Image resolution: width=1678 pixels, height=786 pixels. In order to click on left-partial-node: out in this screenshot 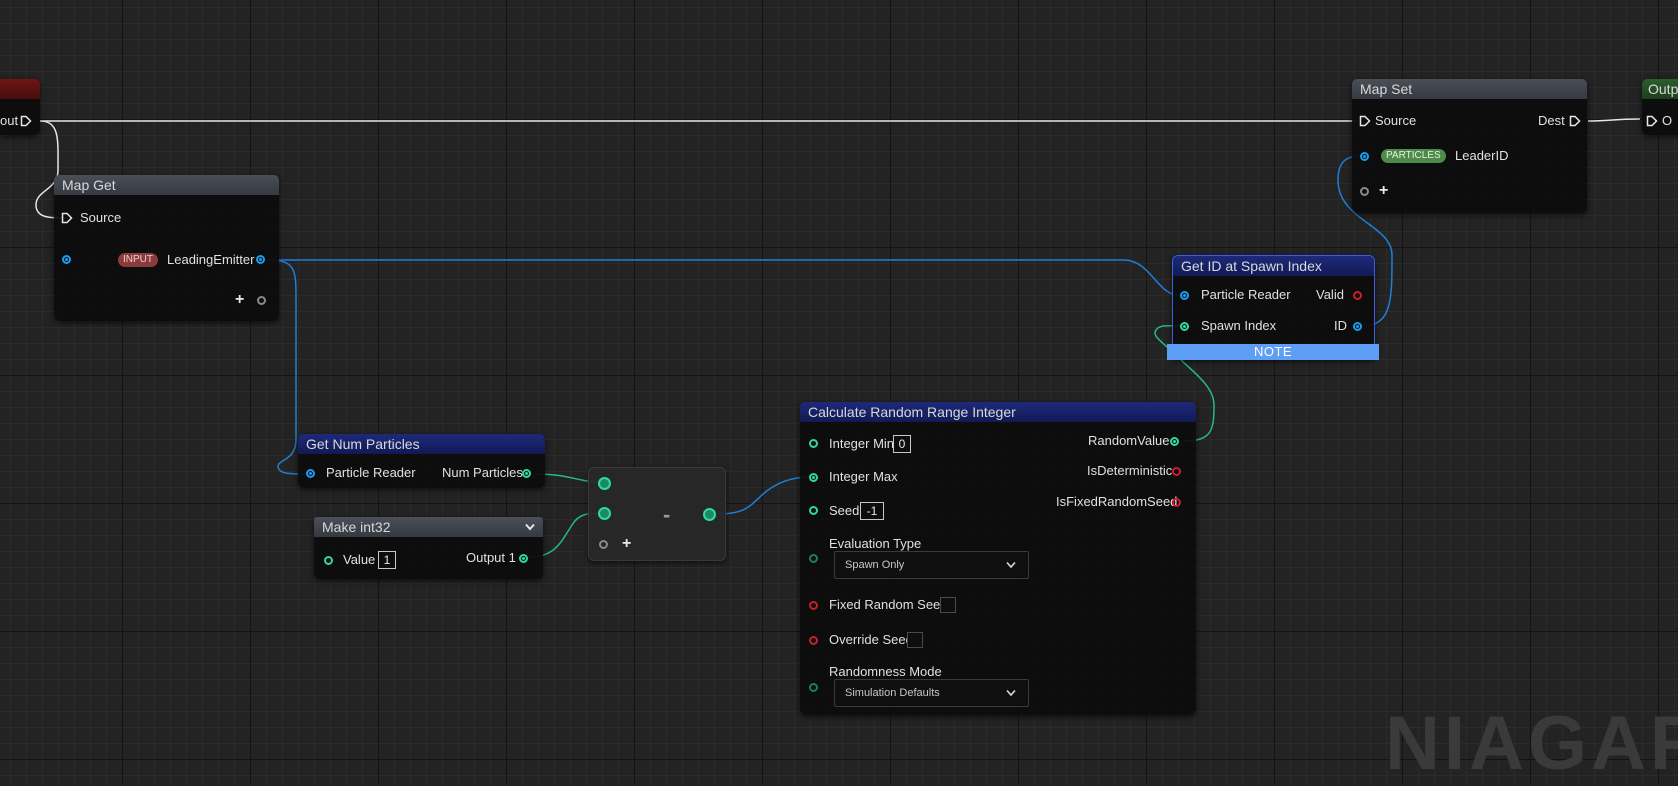, I will do `click(20, 107)`.